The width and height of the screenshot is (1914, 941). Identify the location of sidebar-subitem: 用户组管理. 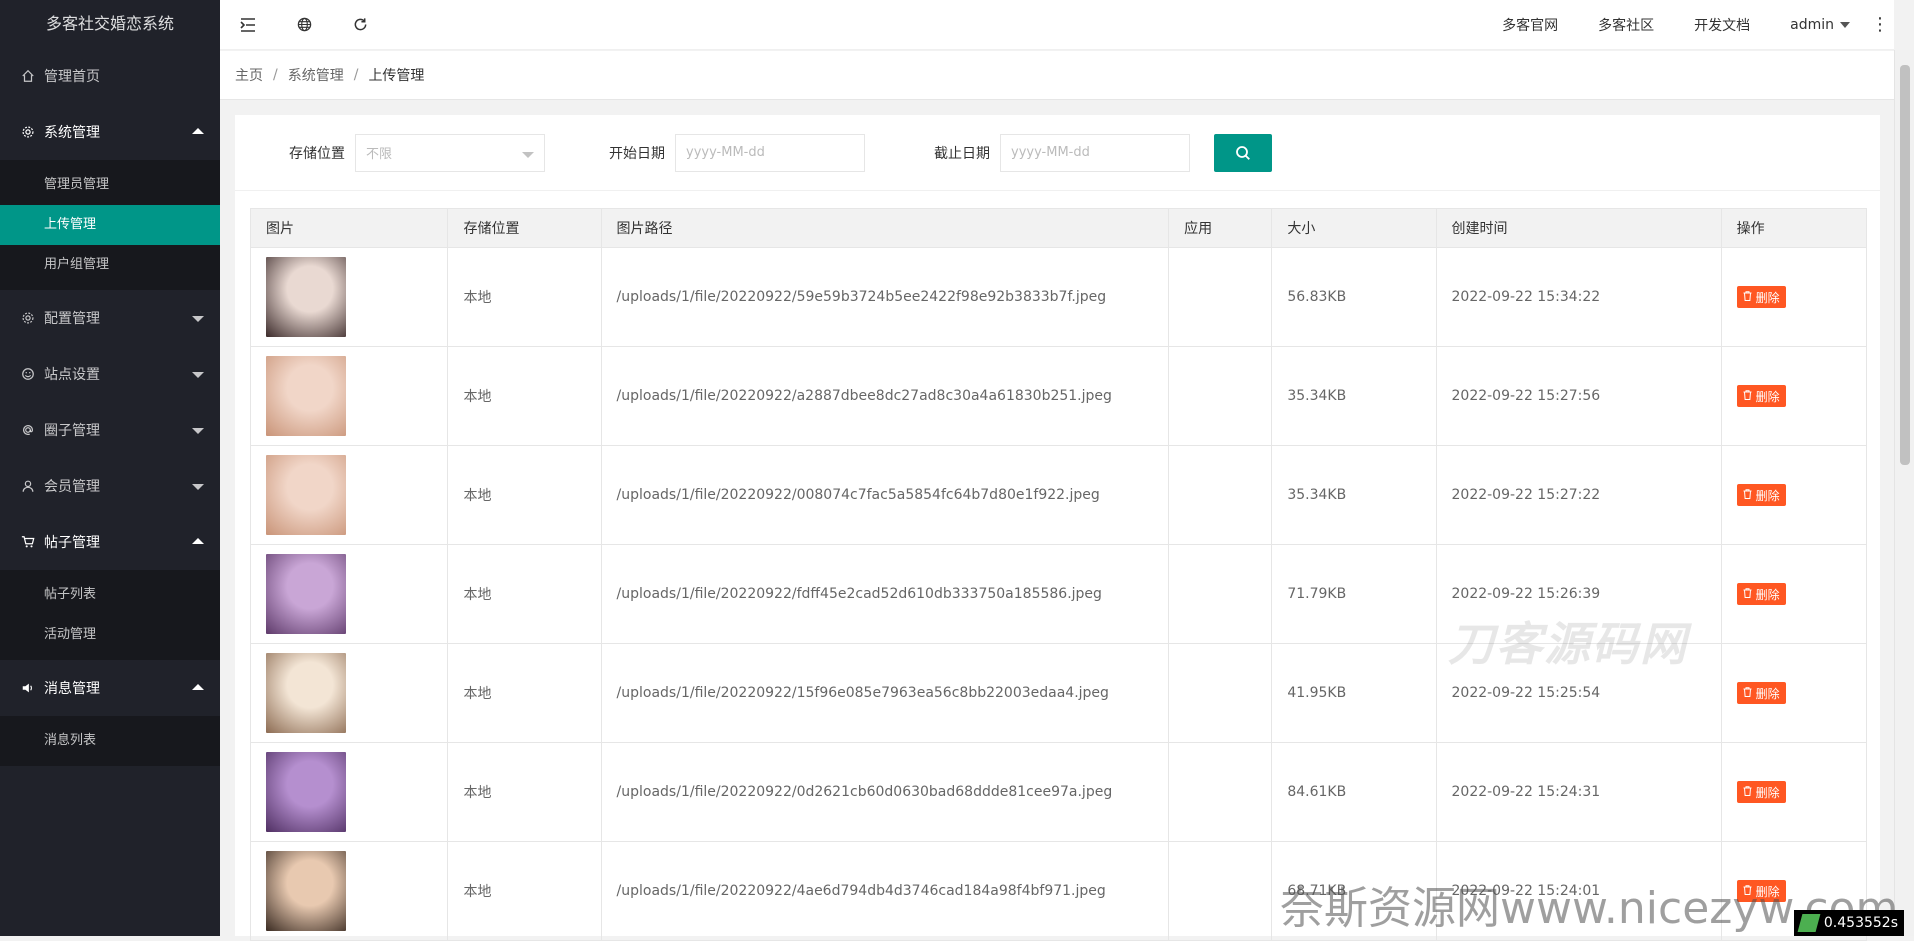
(110, 265).